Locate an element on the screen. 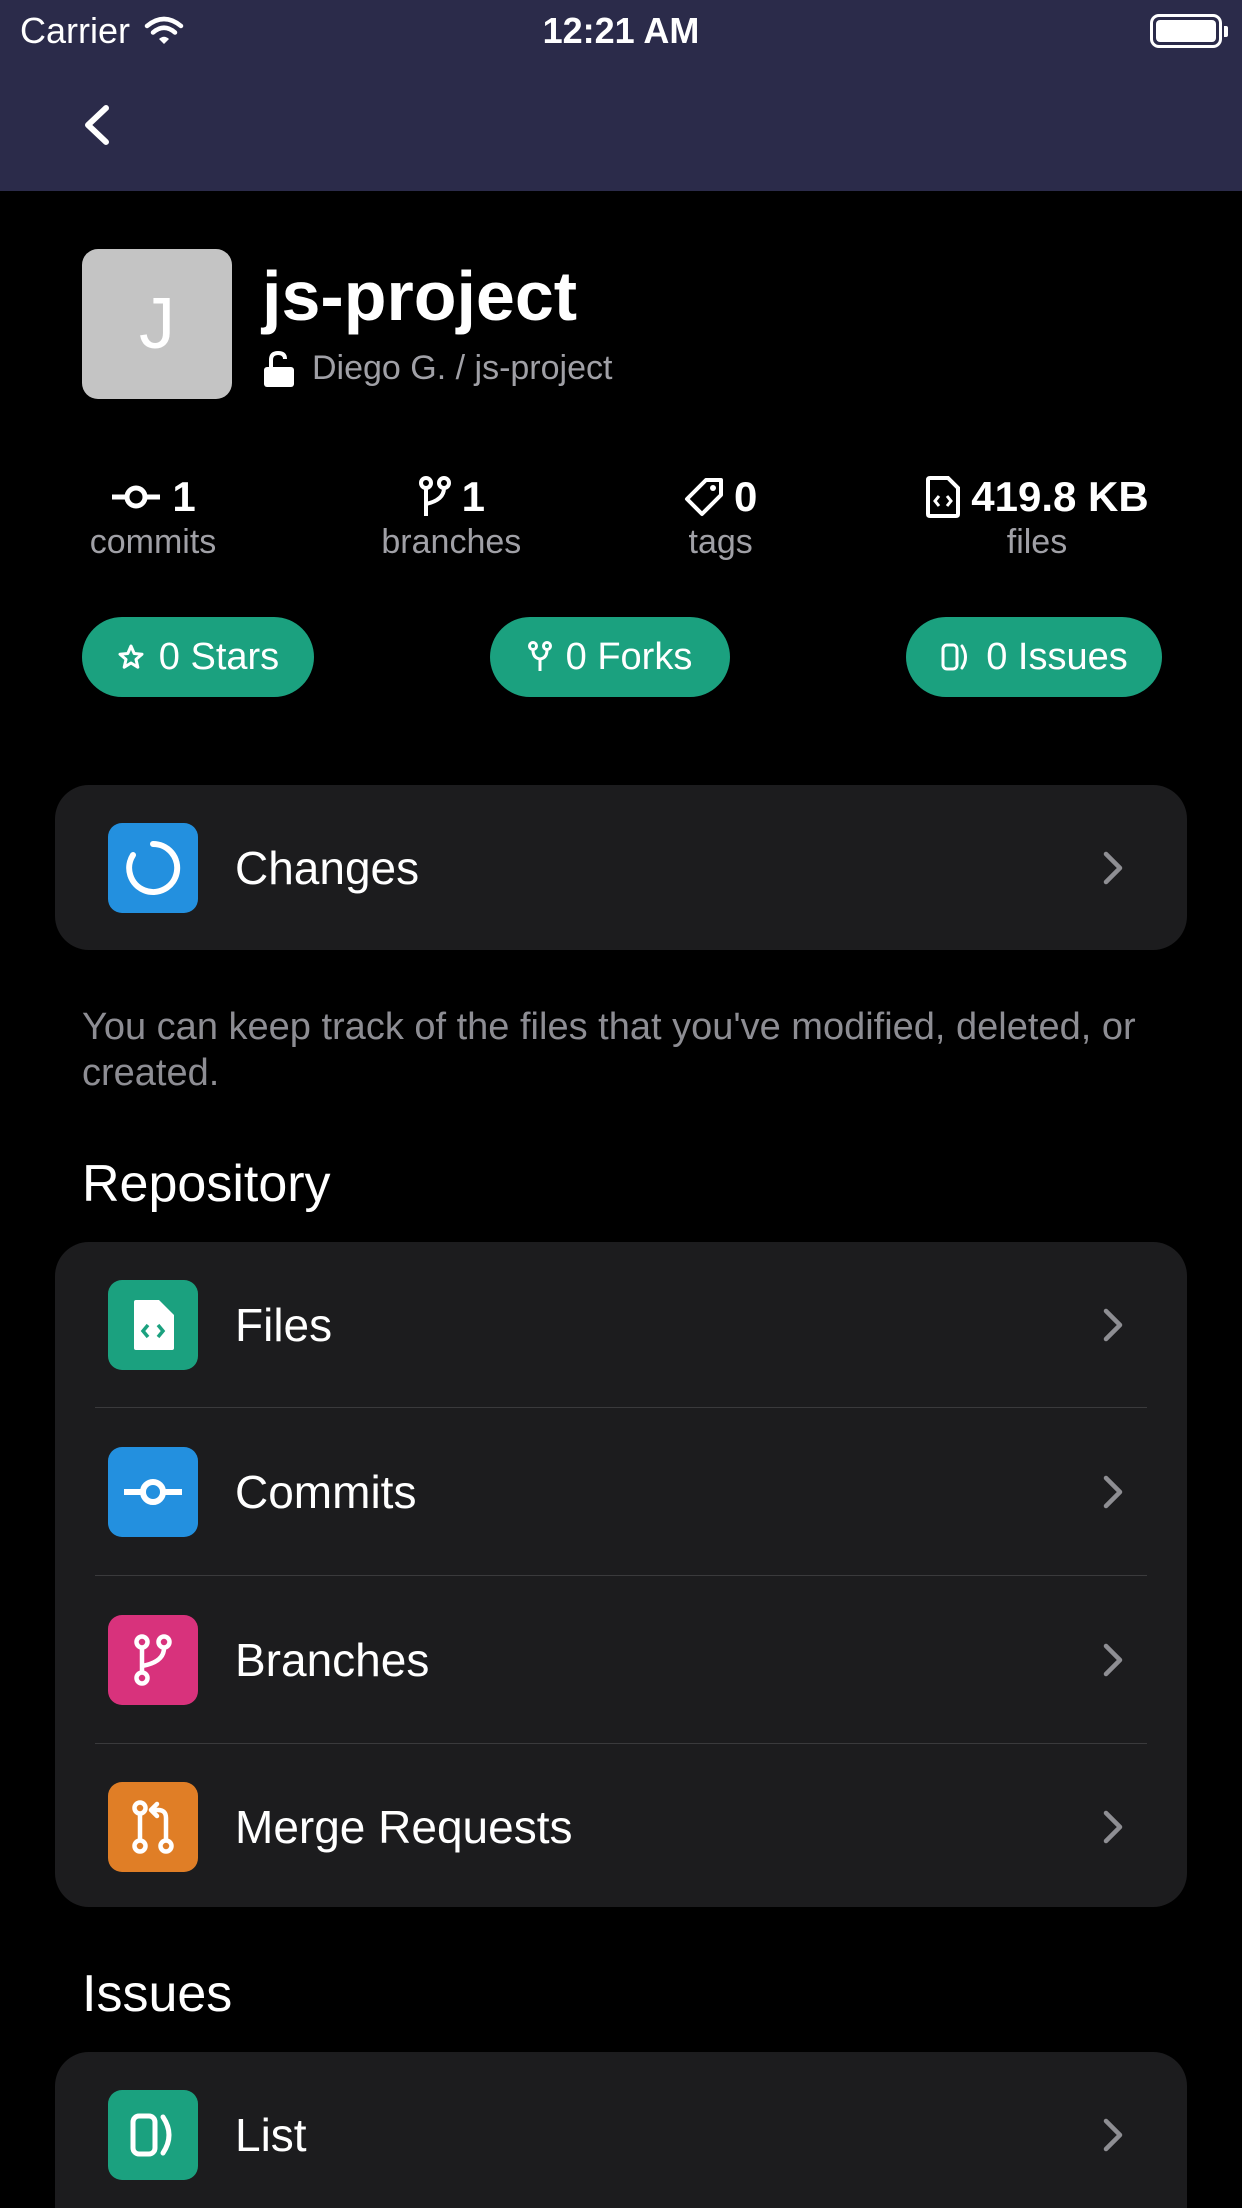  stat-branches: 1 branches is located at coordinates (451, 517).